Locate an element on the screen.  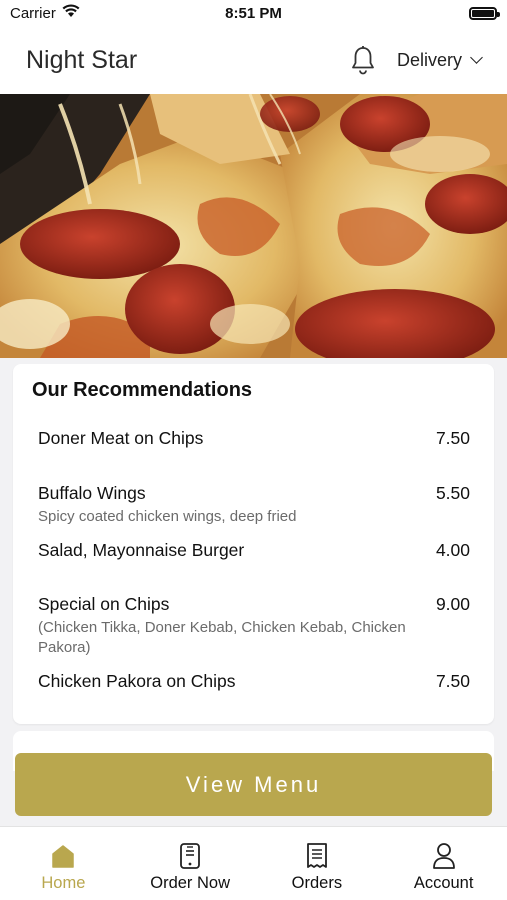
status-left: Carrier is located at coordinates (45, 13).